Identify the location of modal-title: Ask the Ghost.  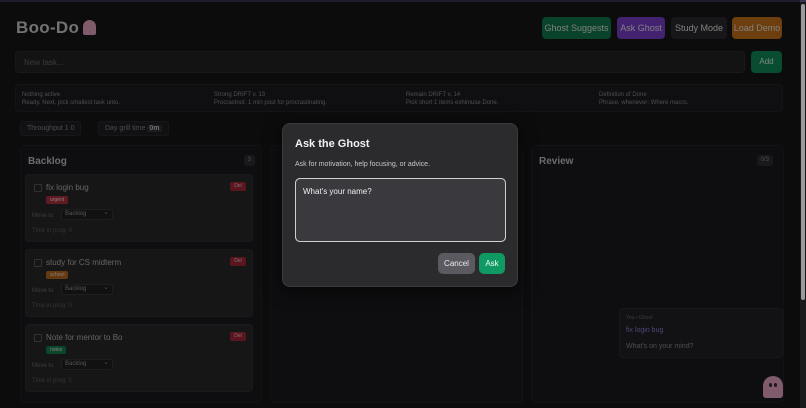
(332, 144).